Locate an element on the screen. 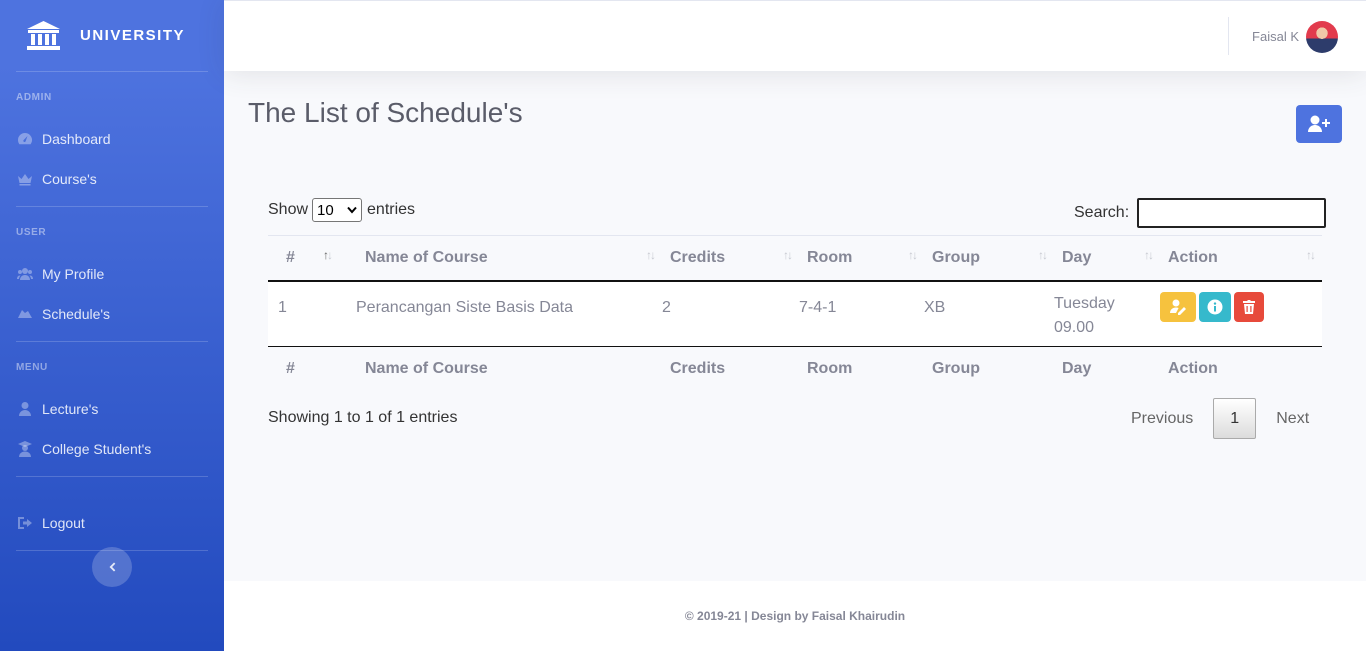 The width and height of the screenshot is (1366, 651). sidebar-item-courses: Course's is located at coordinates (112, 179).